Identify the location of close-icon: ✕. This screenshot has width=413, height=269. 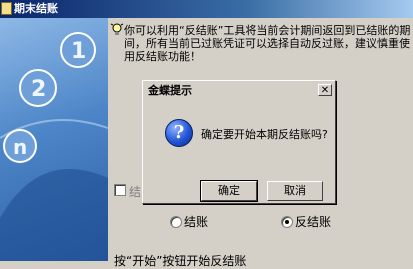
(325, 90).